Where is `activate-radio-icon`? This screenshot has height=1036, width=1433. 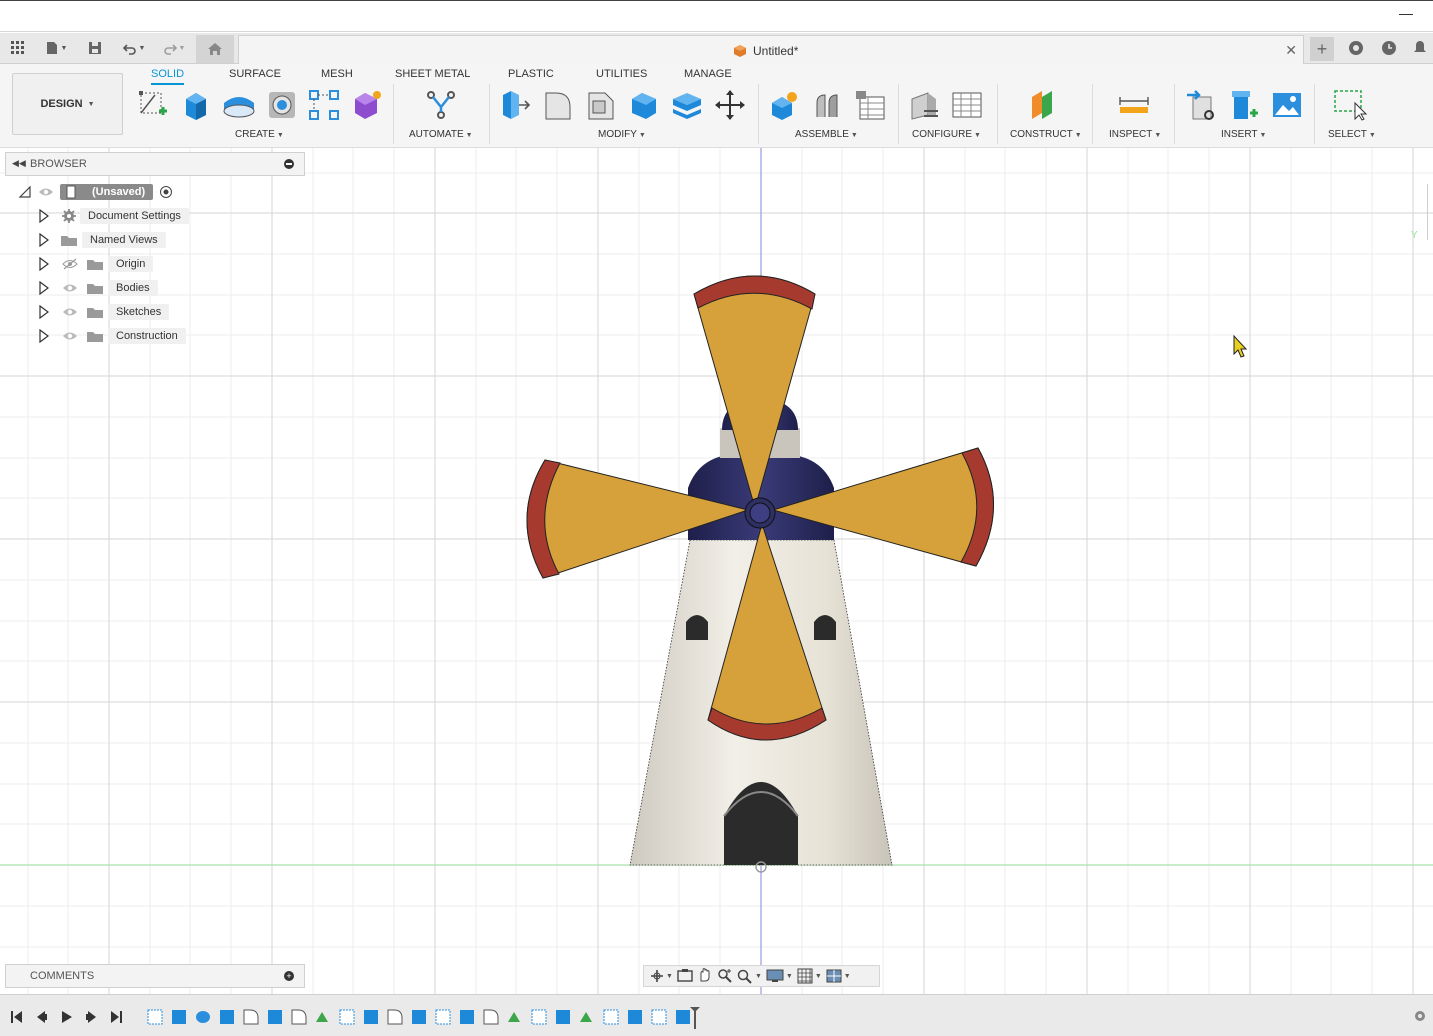 activate-radio-icon is located at coordinates (166, 192).